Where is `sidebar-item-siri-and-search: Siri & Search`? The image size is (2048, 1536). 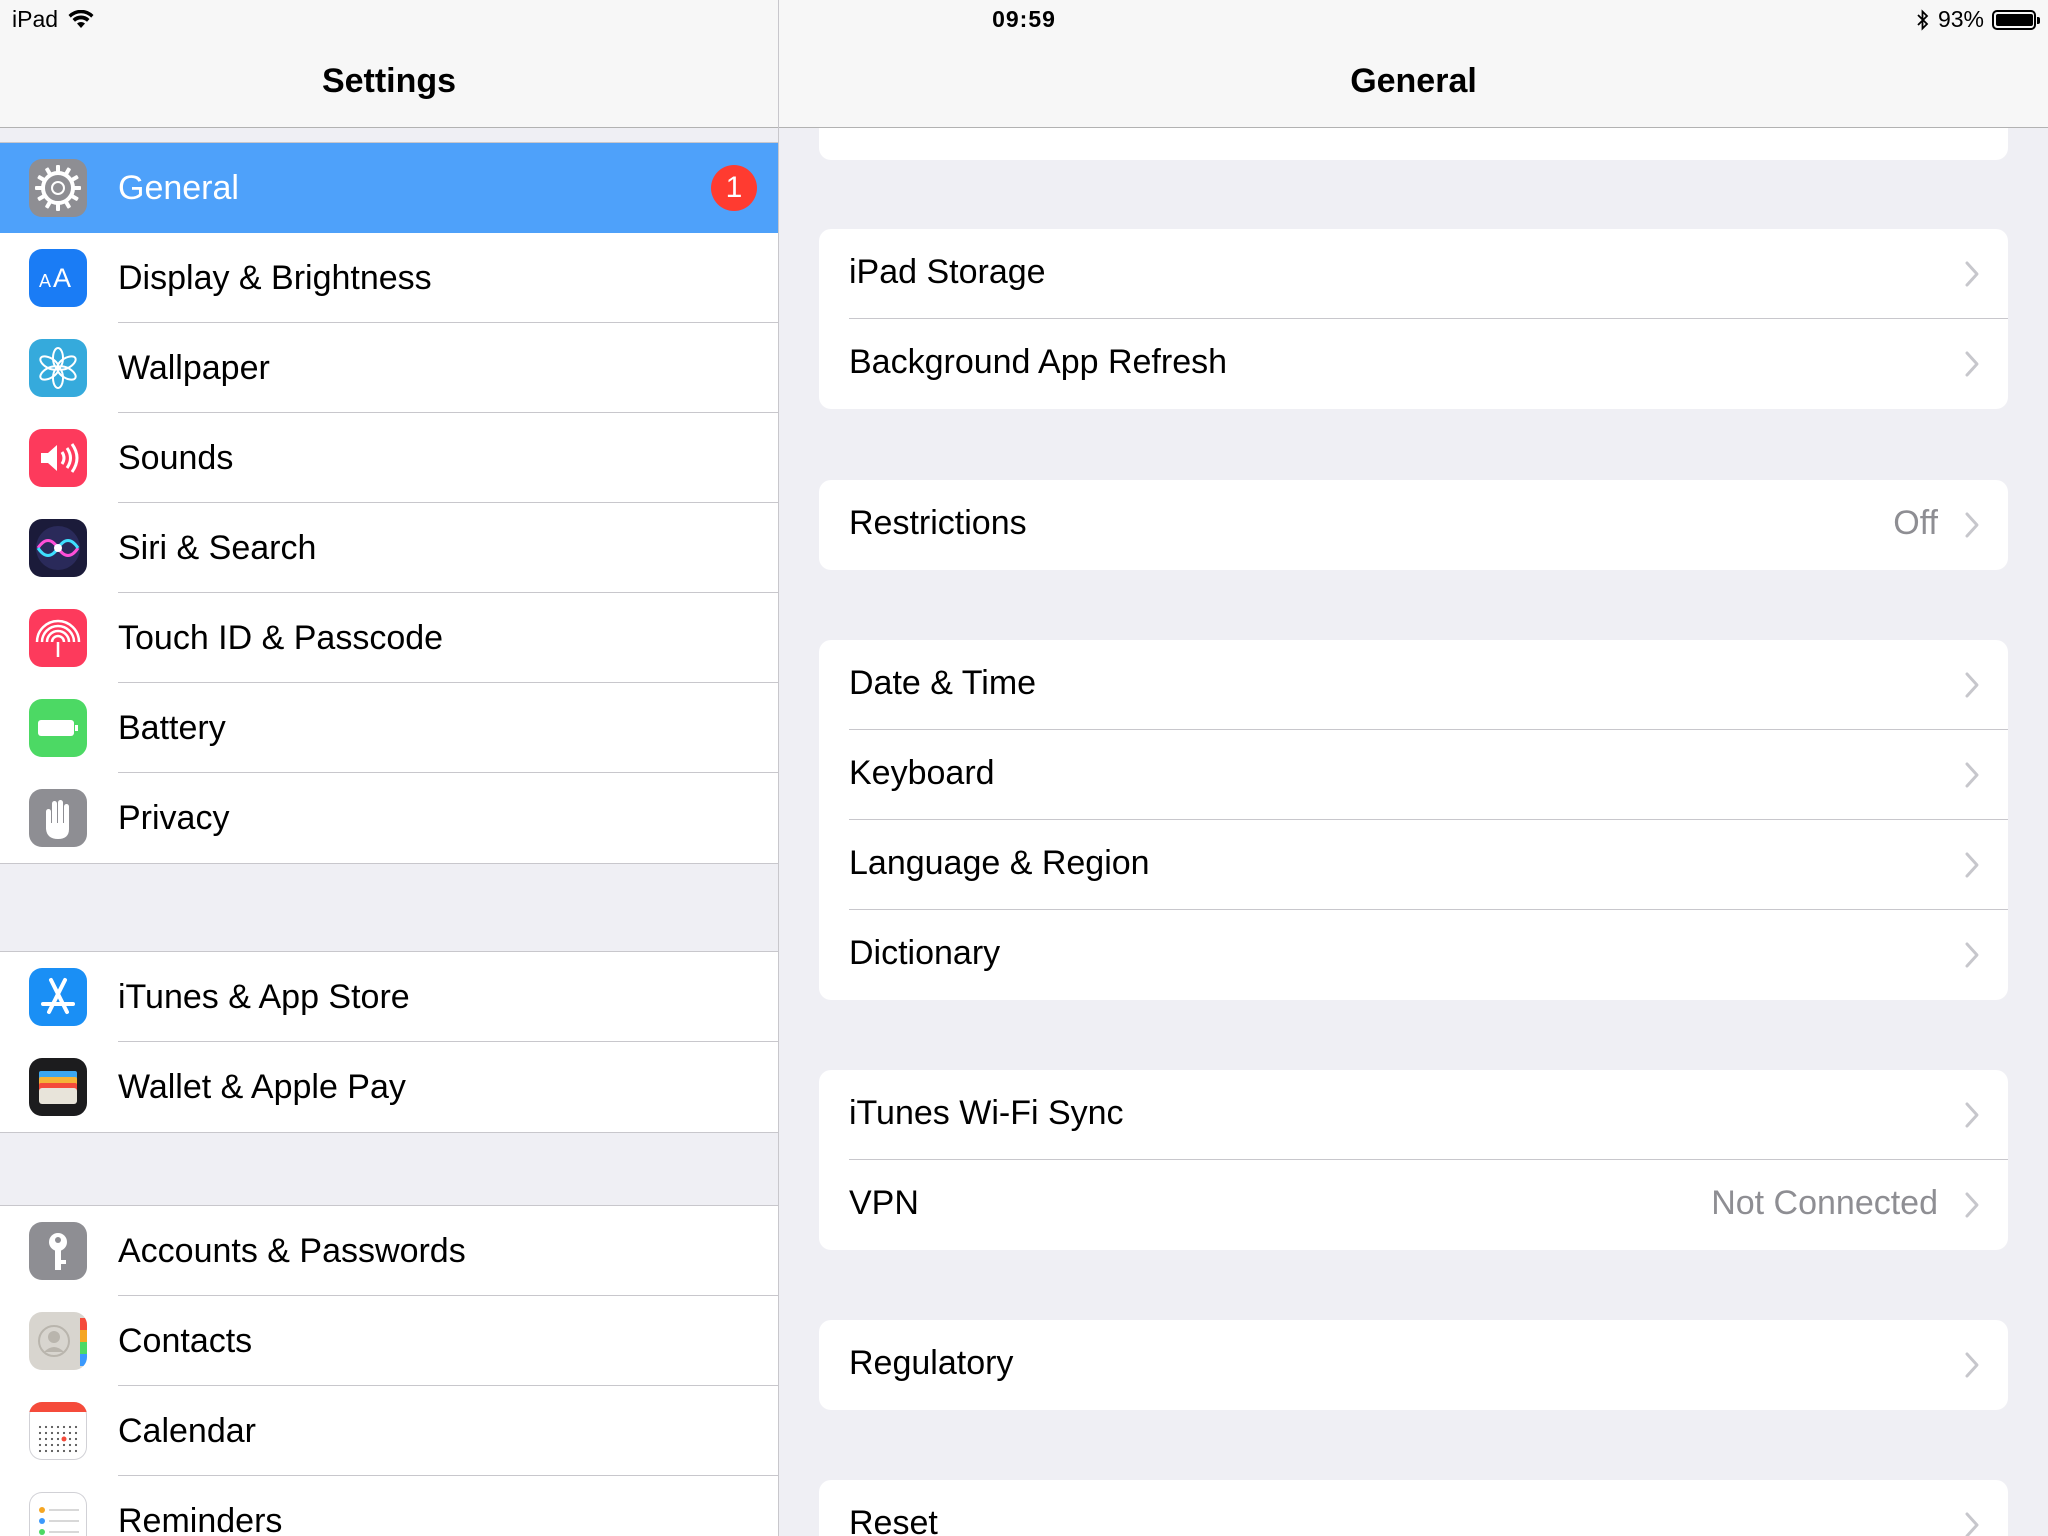 sidebar-item-siri-and-search: Siri & Search is located at coordinates (389, 548).